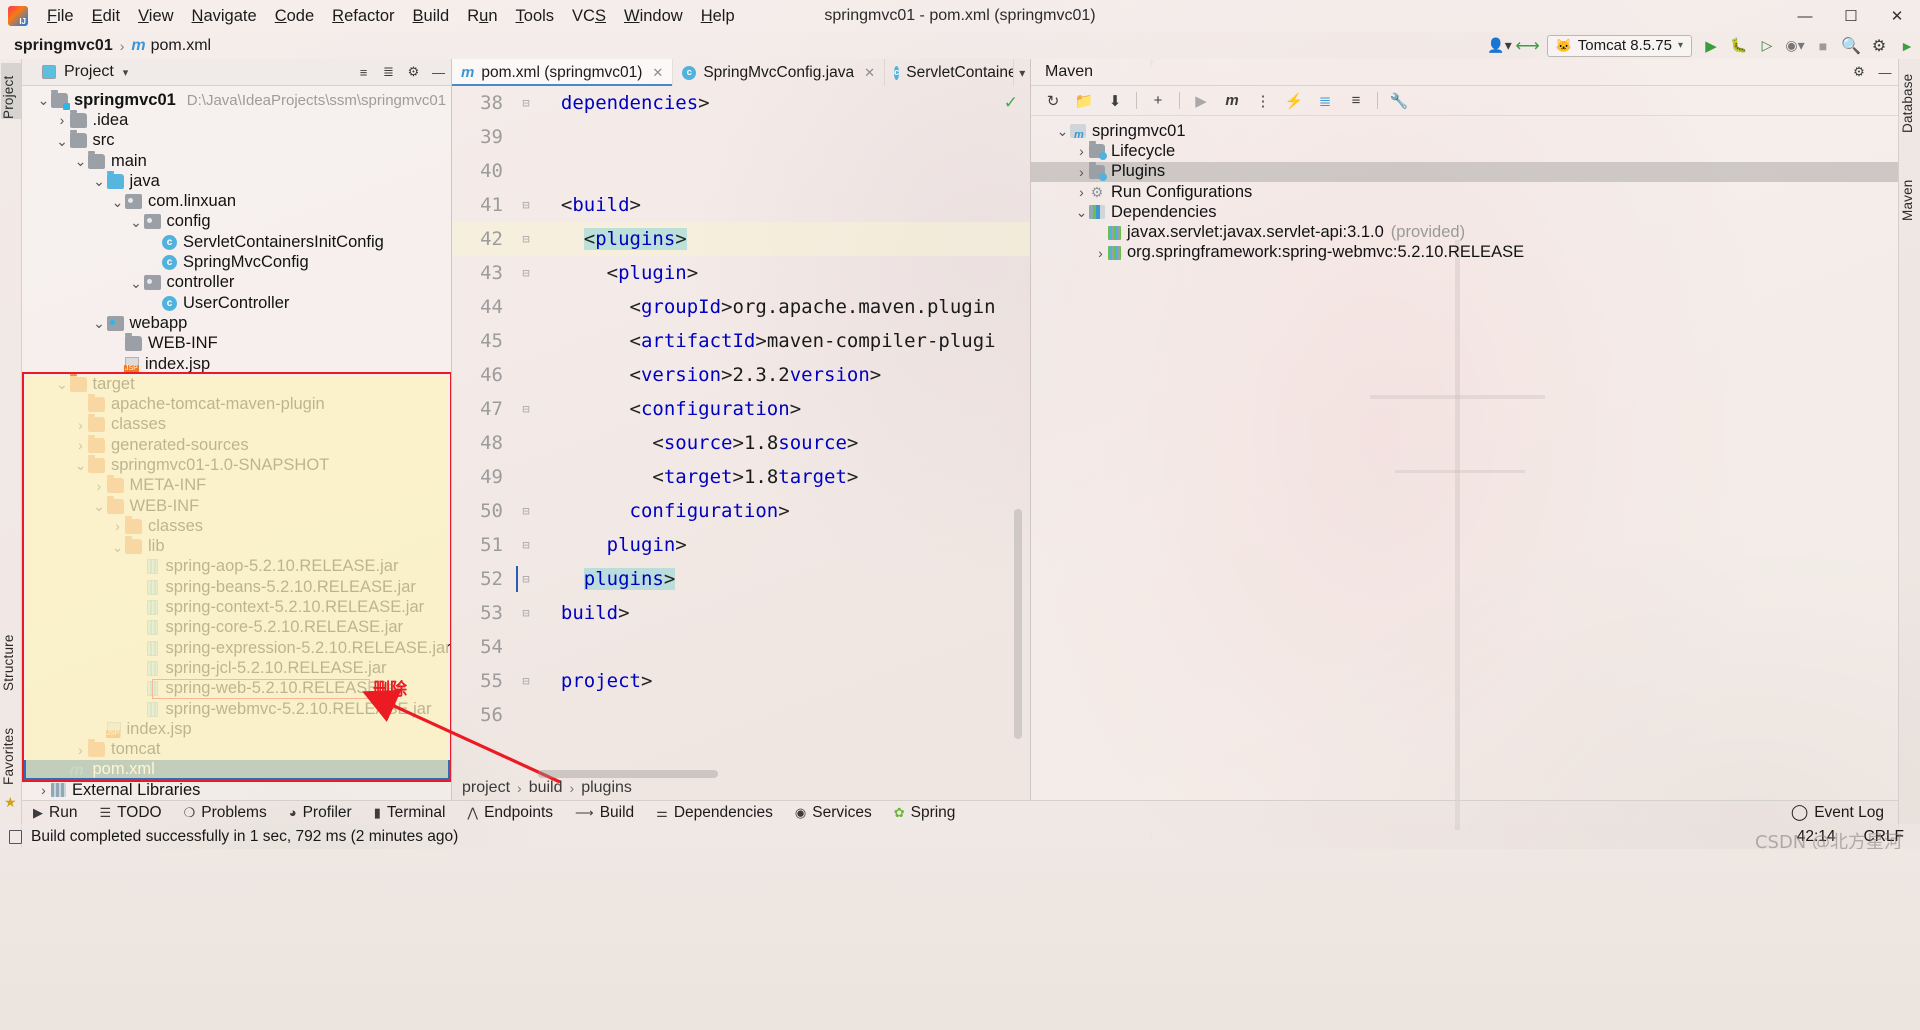  Describe the element at coordinates (126, 72) in the screenshot. I see `chevron-down-icon: ▾` at that location.